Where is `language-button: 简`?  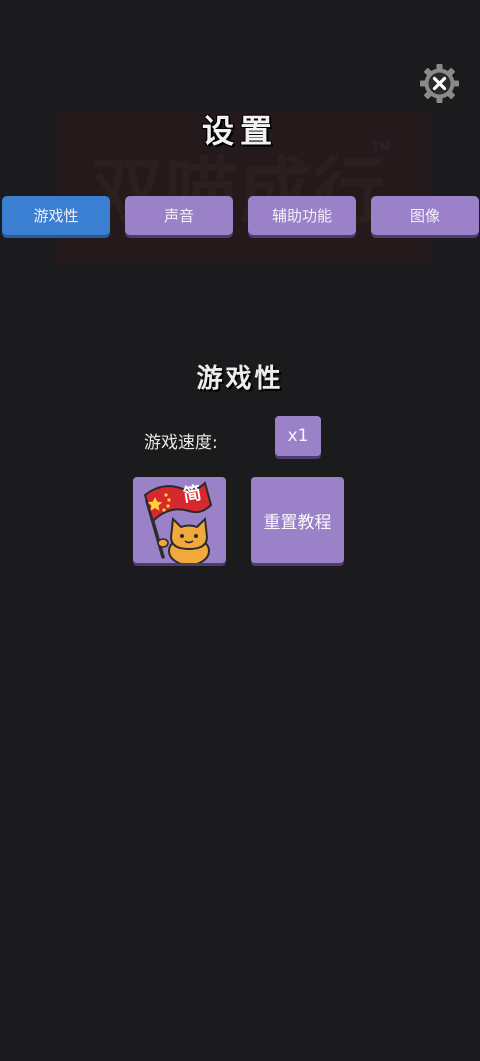 language-button: 简 is located at coordinates (179, 520).